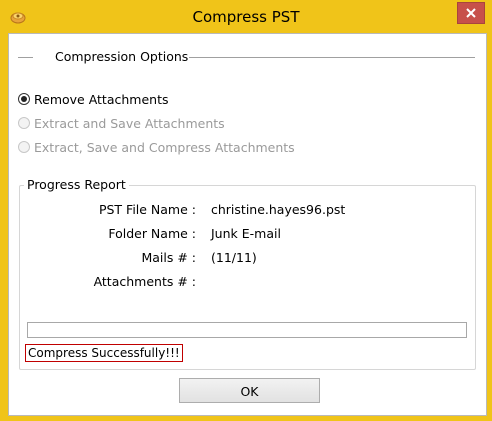 Image resolution: width=492 pixels, height=421 pixels. I want to click on mails-count-value: (11/11), so click(234, 257).